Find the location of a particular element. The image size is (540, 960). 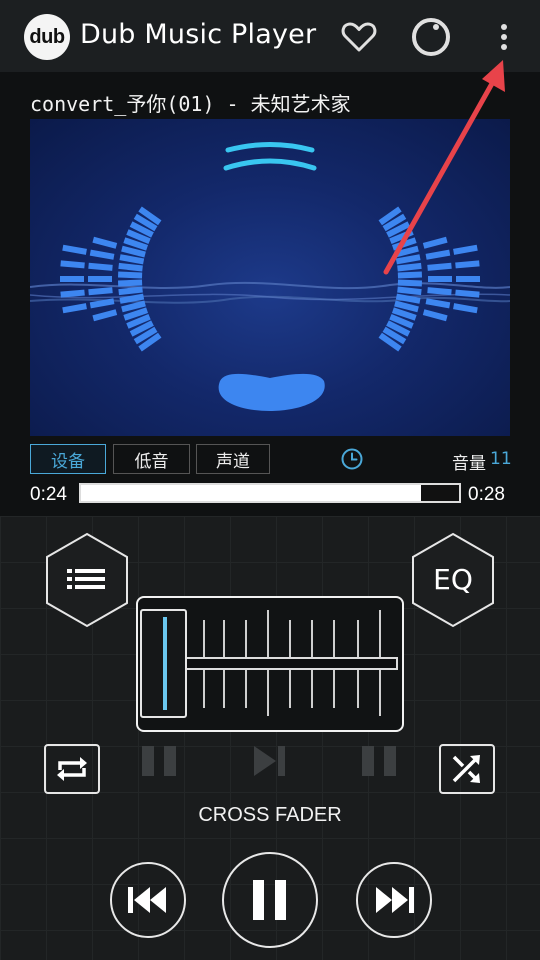

volume-label: 音量 is located at coordinates (469, 464).